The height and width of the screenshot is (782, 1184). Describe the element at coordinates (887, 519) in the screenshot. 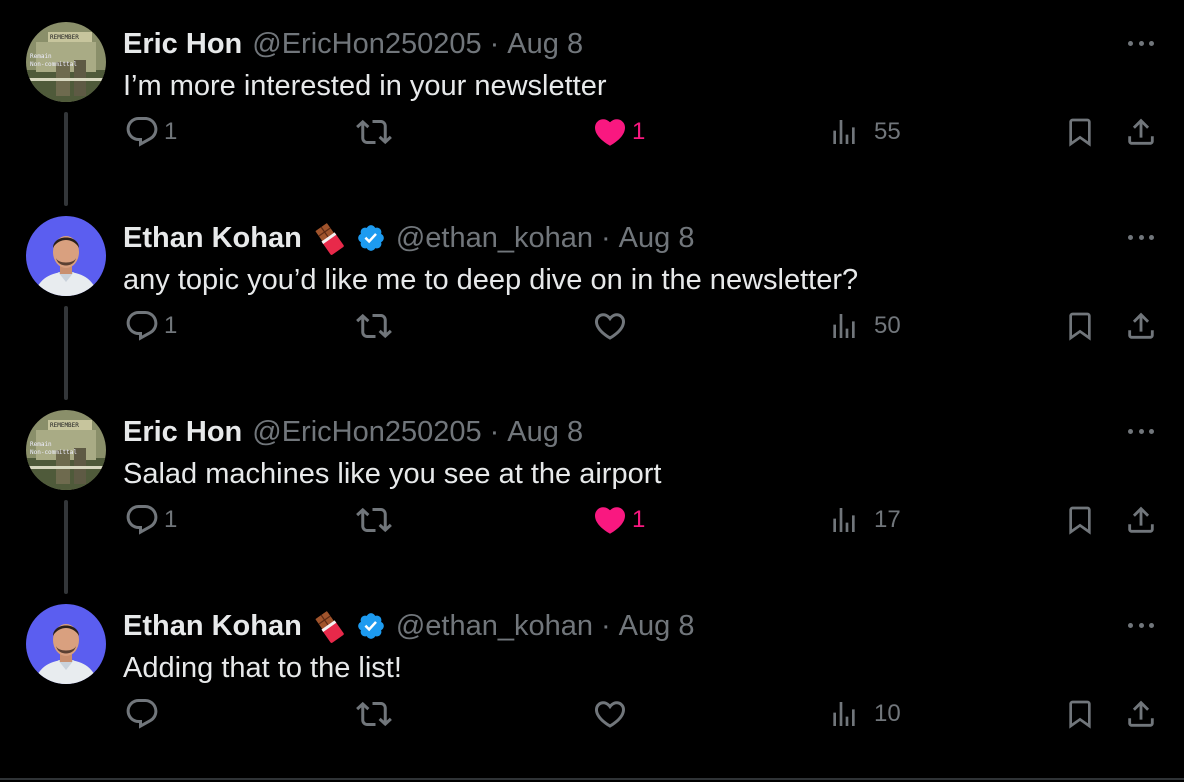

I see `views-count: 17` at that location.